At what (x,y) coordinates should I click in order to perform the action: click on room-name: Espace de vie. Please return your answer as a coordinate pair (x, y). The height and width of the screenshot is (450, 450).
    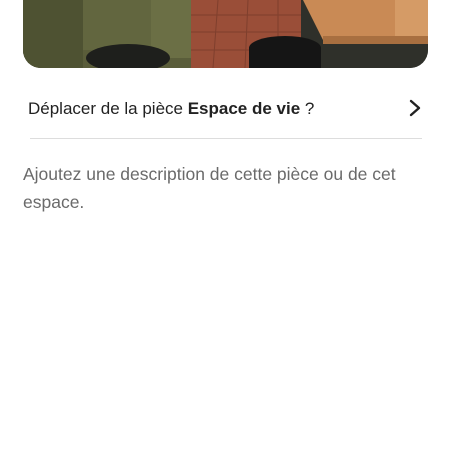
    Looking at the image, I should click on (244, 108).